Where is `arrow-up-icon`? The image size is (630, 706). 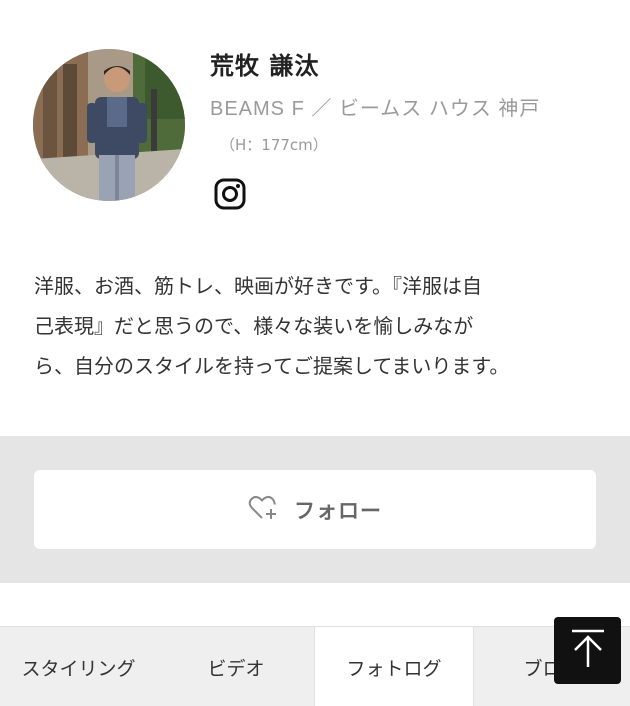 arrow-up-icon is located at coordinates (588, 651).